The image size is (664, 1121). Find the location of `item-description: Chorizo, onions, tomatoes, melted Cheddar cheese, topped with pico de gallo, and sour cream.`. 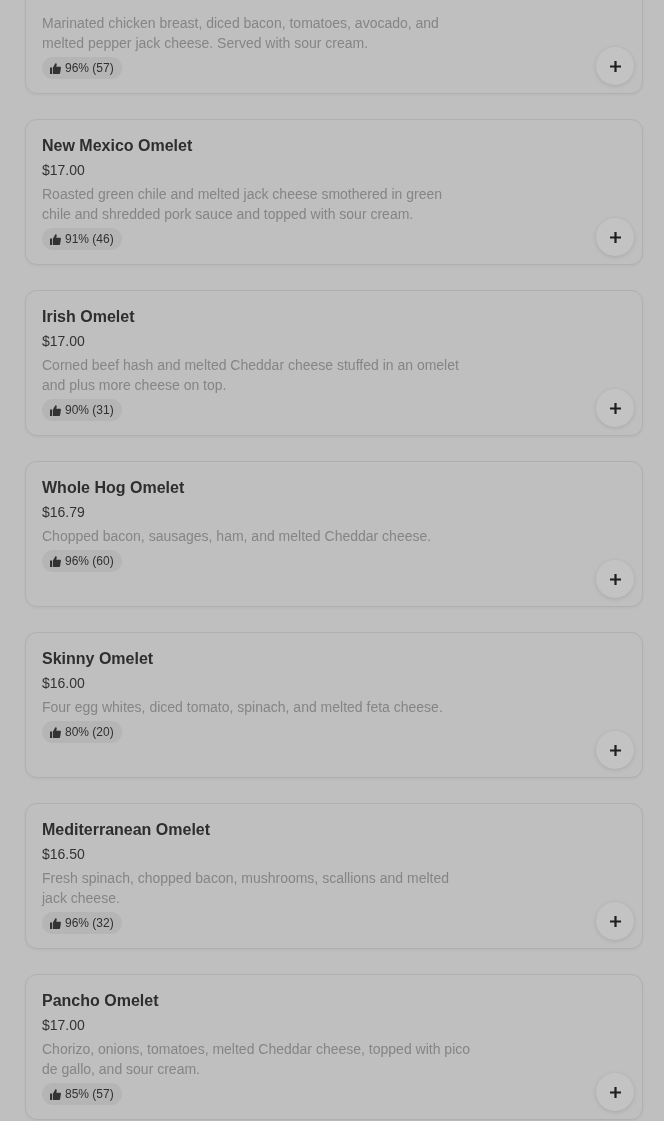

item-description: Chorizo, onions, tomatoes, melted Cheddar cheese, topped with pico de gallo, and sour cream. is located at coordinates (257, 1059).